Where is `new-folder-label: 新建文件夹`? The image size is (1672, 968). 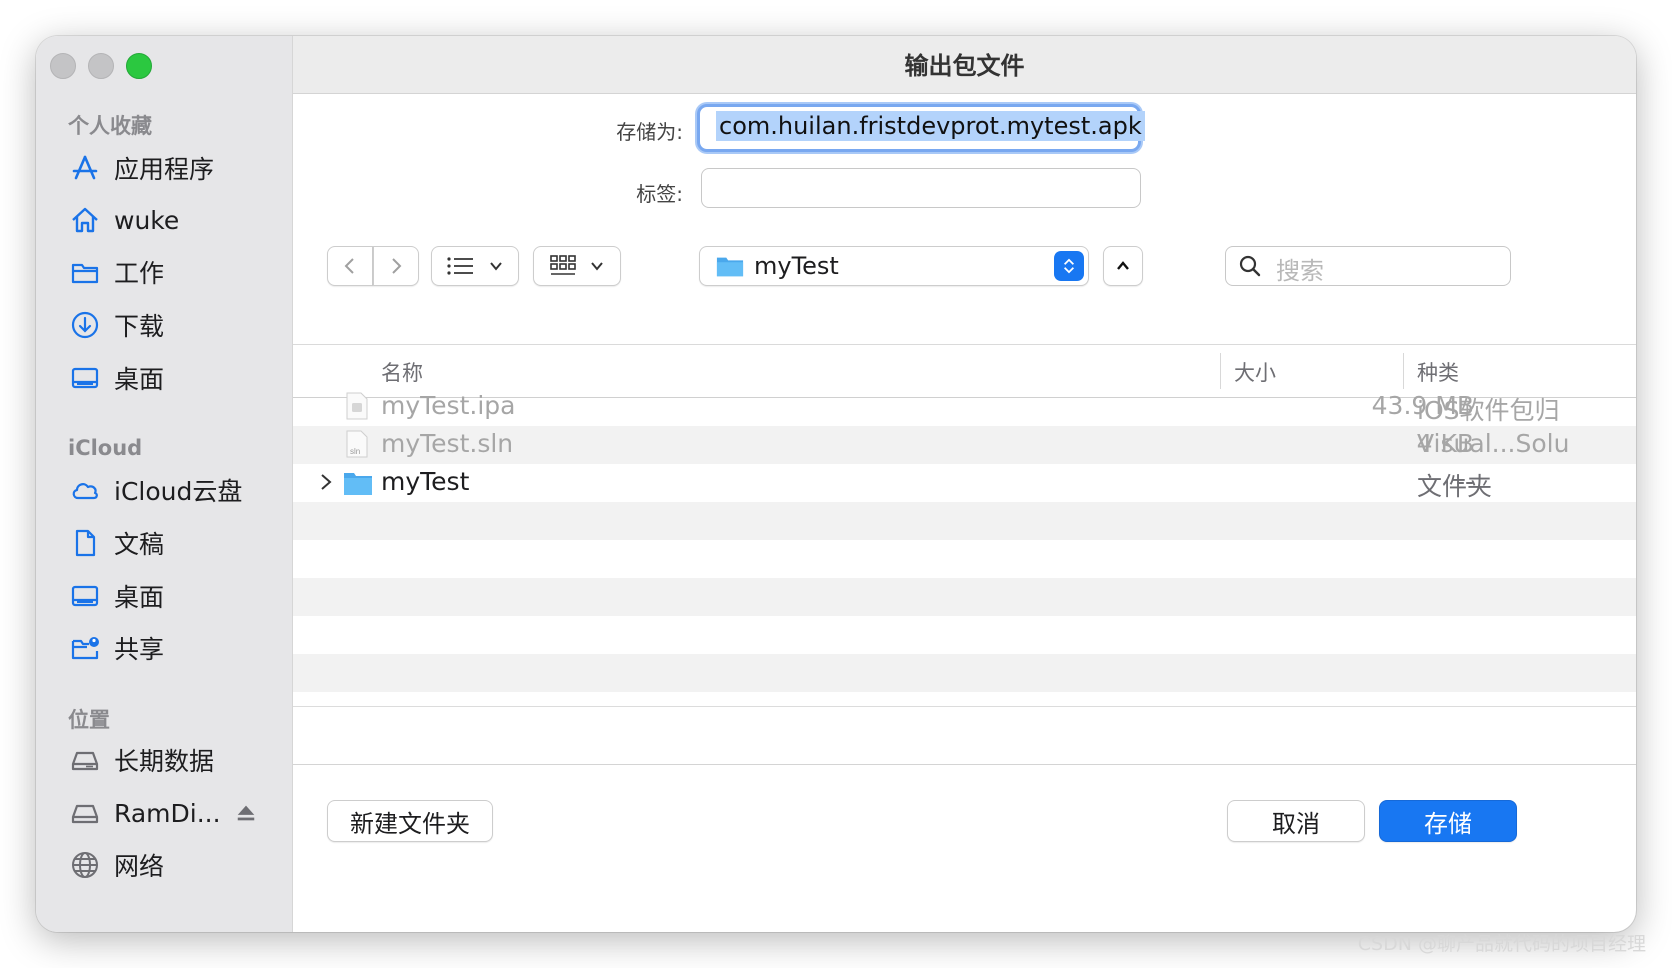 new-folder-label: 新建文件夹 is located at coordinates (410, 823).